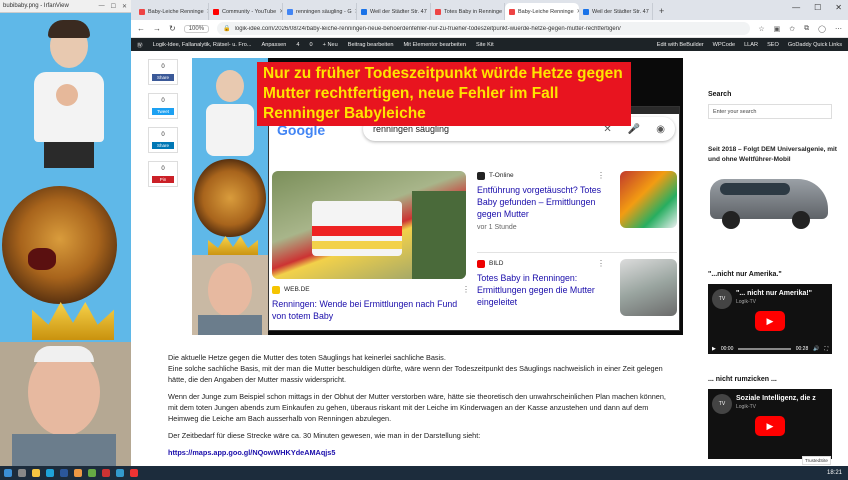 The width and height of the screenshot is (848, 480). What do you see at coordinates (141, 28) in the screenshot?
I see `back-icon: ←` at bounding box center [141, 28].